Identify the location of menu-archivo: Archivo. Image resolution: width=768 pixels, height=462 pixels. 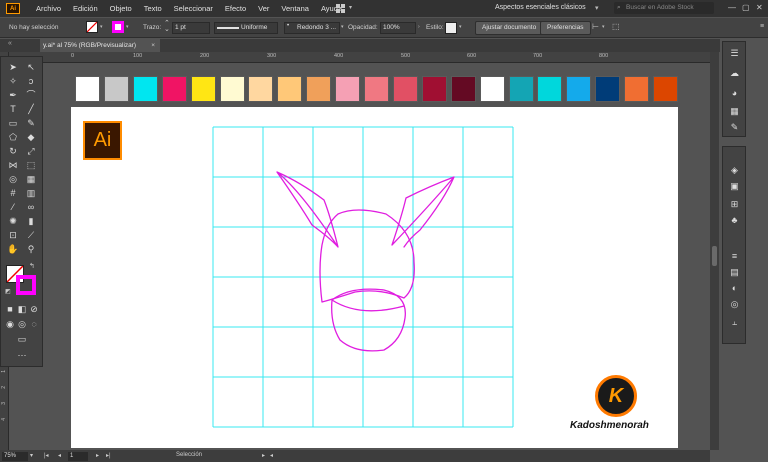
(48, 8).